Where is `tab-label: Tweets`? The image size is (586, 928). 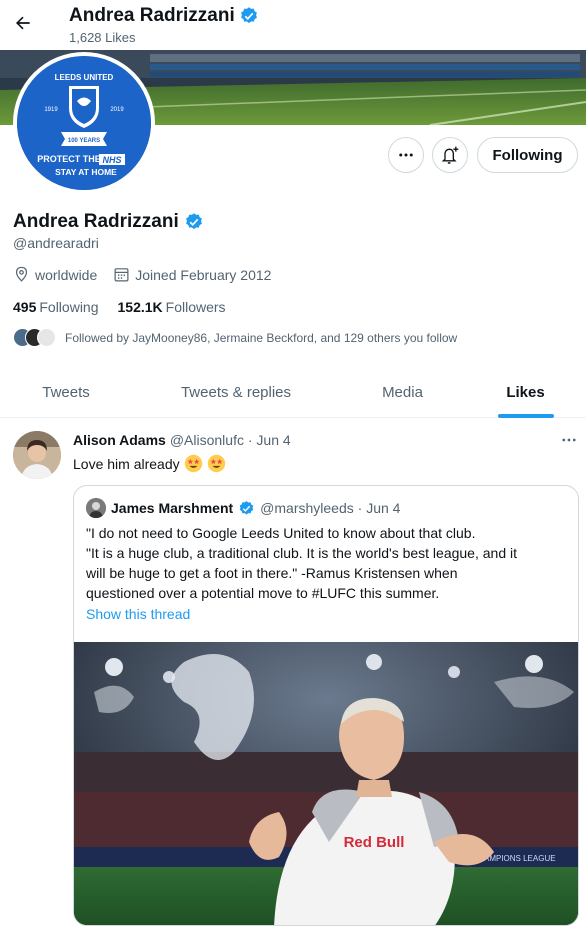 tab-label: Tweets is located at coordinates (66, 392).